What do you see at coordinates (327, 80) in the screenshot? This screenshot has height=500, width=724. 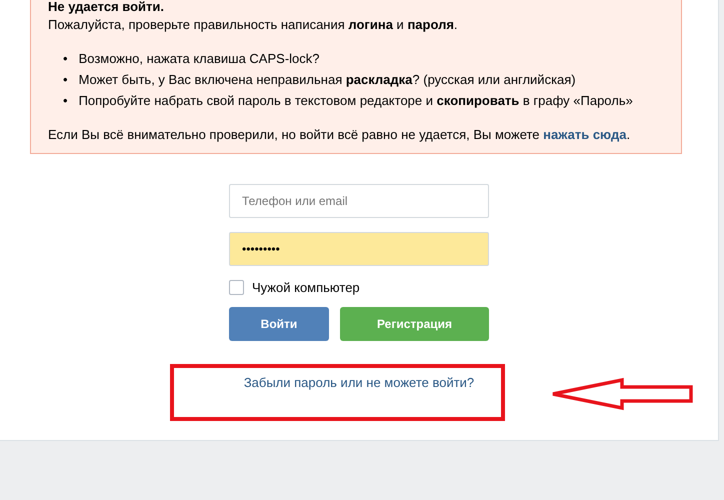 I see `tip-item: Может быть, у Вас включена неправильная раскладка? (русская или английская)` at bounding box center [327, 80].